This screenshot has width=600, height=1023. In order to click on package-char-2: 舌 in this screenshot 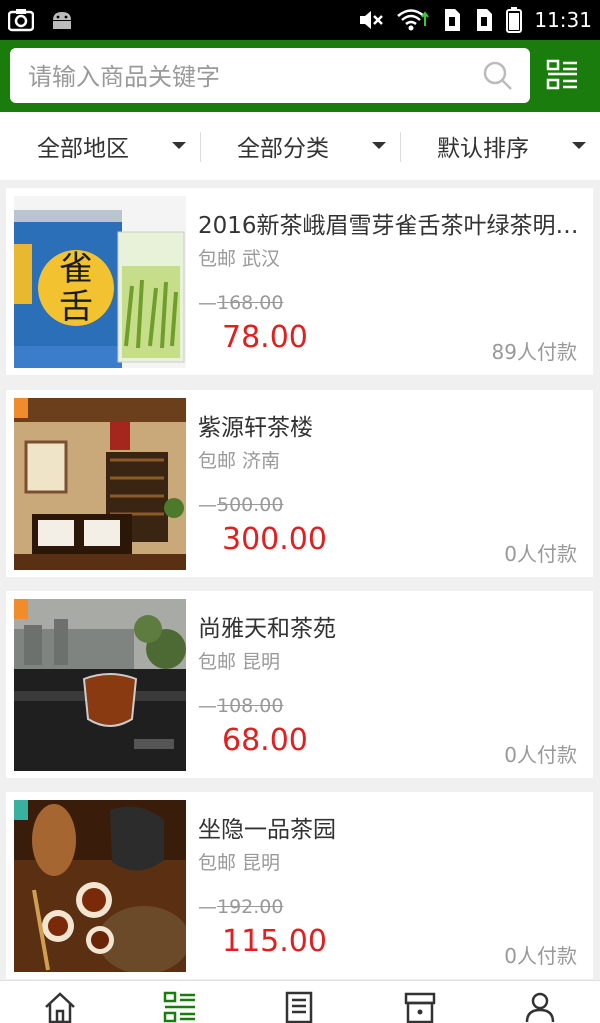, I will do `click(76, 307)`.